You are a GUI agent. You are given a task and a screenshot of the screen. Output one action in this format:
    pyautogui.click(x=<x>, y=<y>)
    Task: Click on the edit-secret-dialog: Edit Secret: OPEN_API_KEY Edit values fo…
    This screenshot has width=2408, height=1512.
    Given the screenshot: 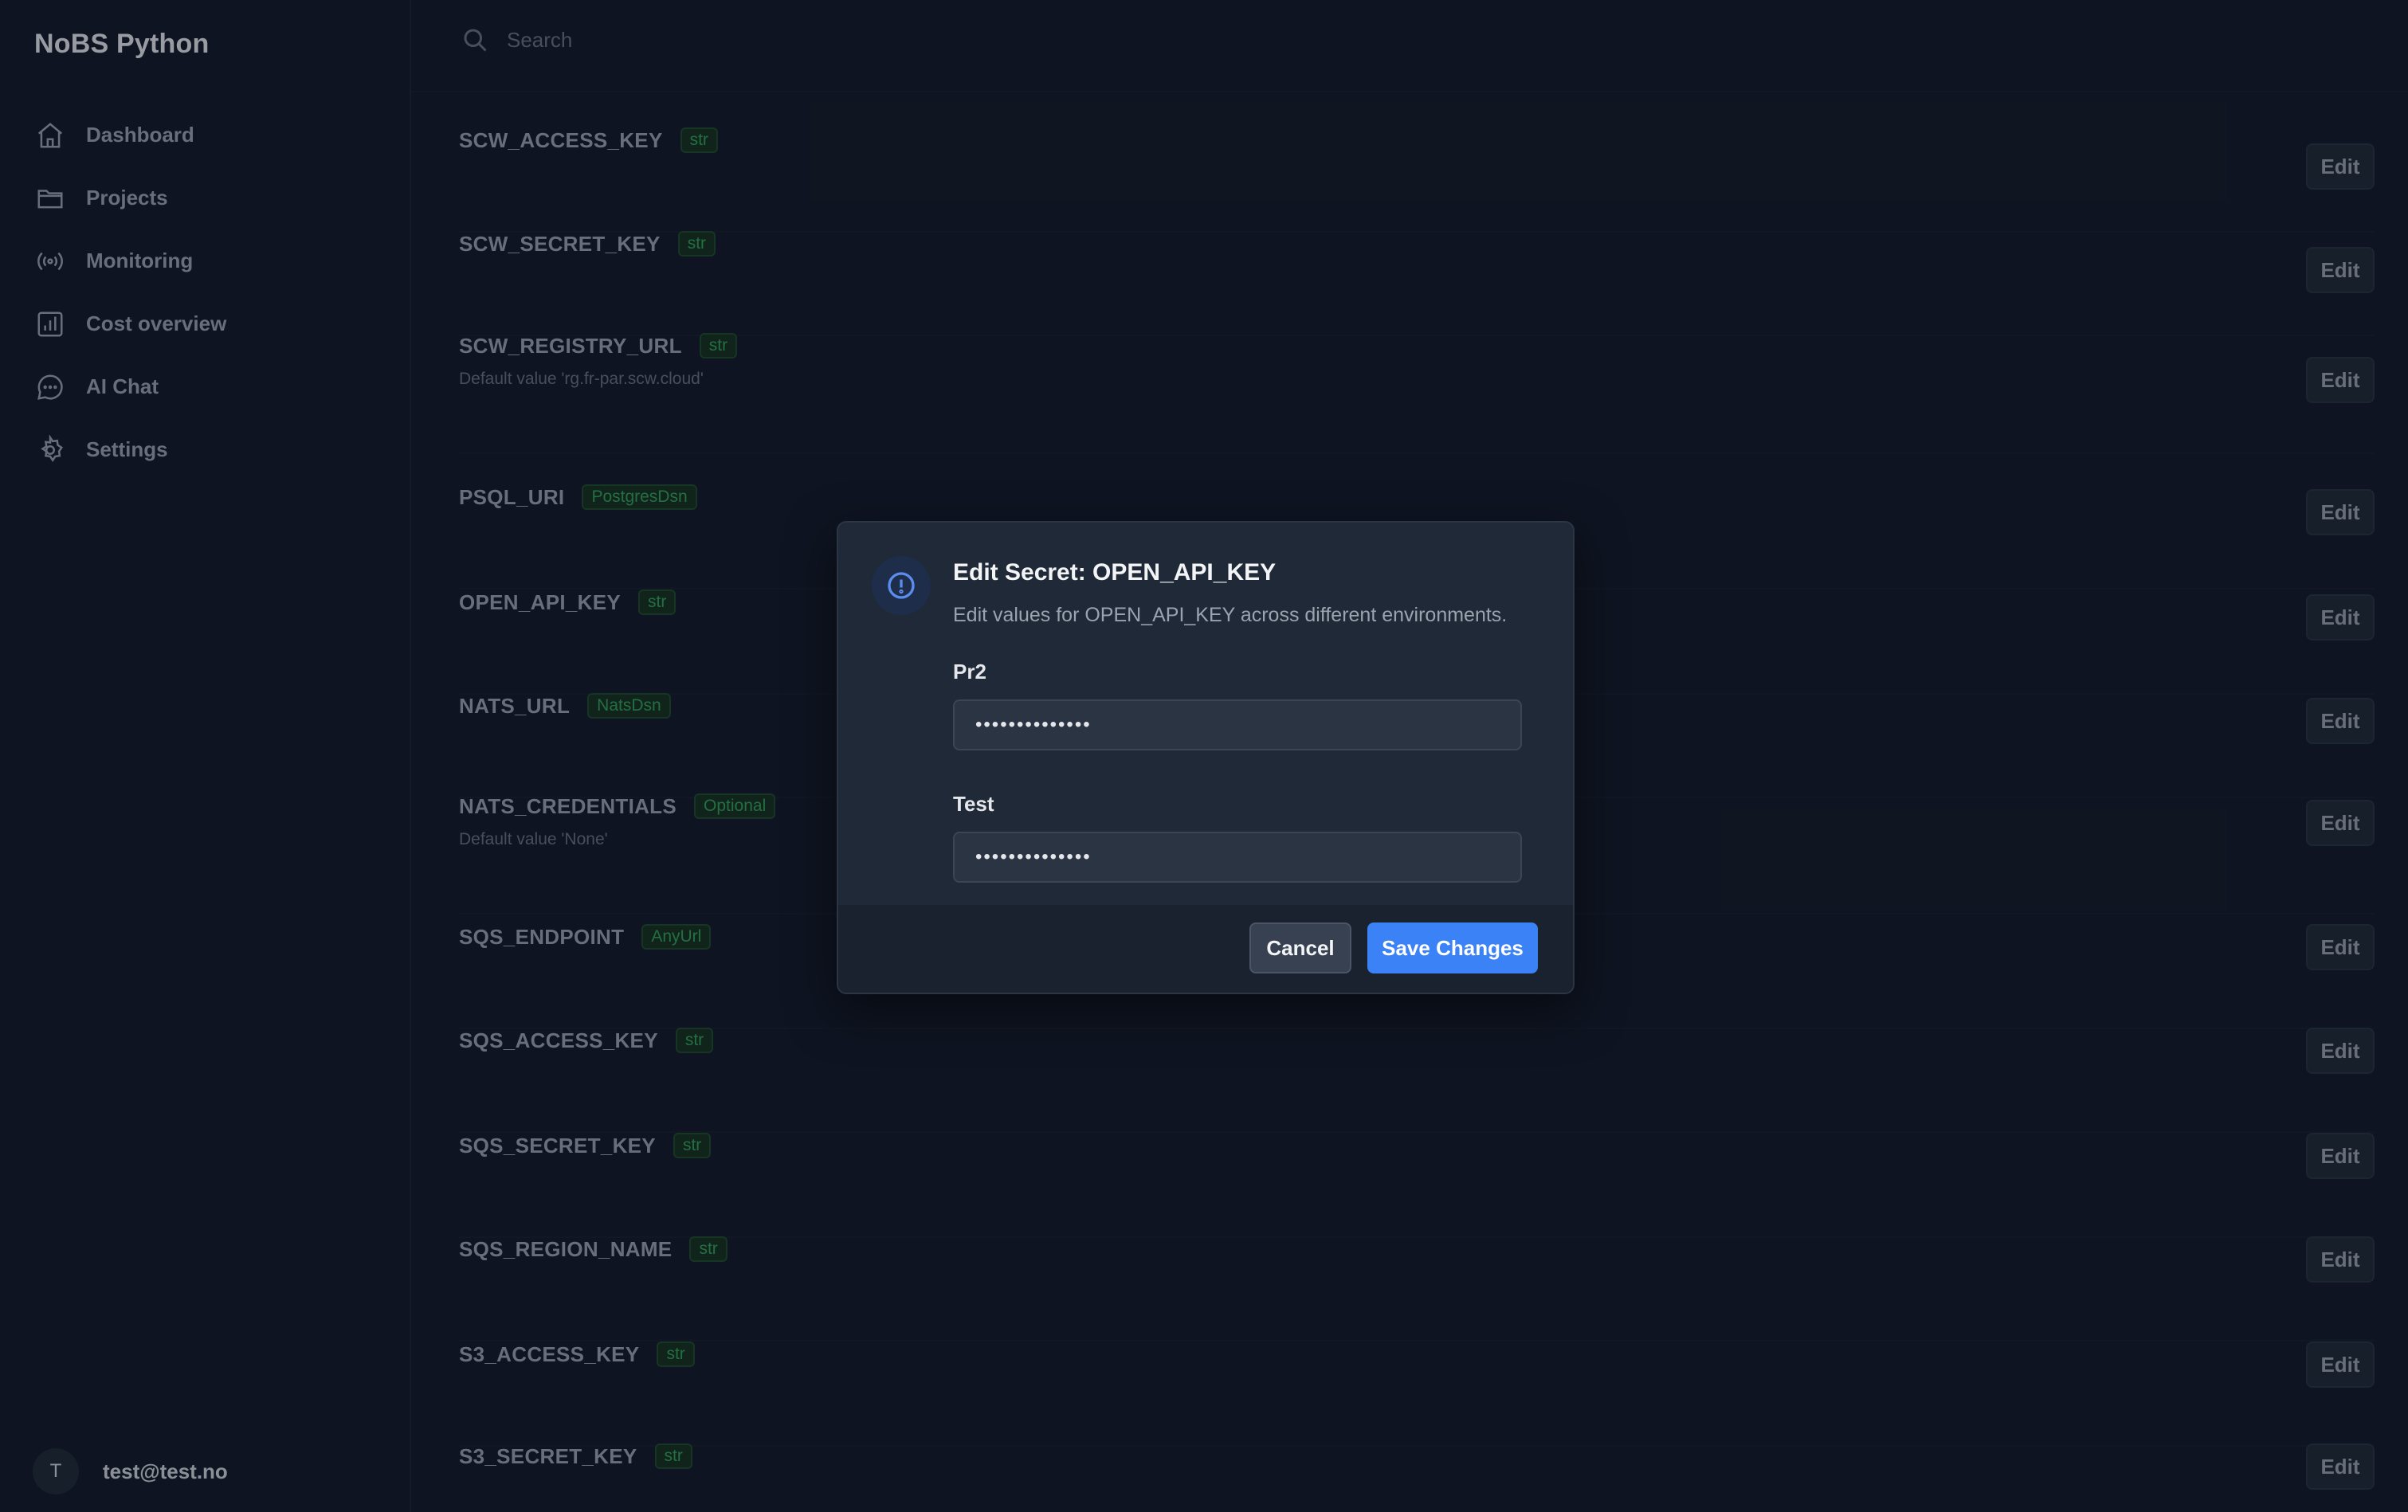 What is the action you would take?
    pyautogui.click(x=1206, y=757)
    